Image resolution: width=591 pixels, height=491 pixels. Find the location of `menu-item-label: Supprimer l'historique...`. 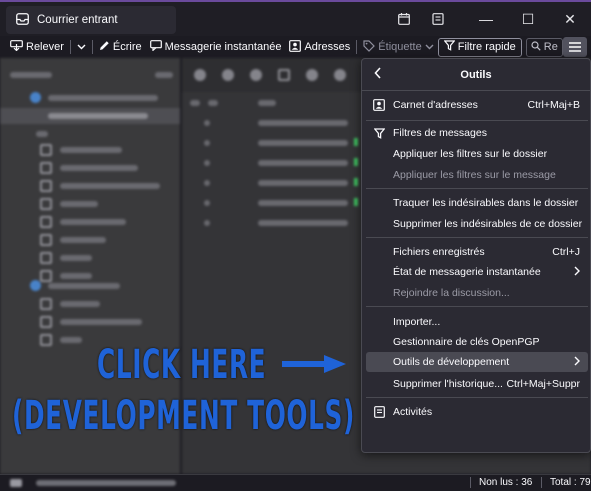

menu-item-label: Supprimer l'historique... is located at coordinates (448, 384).